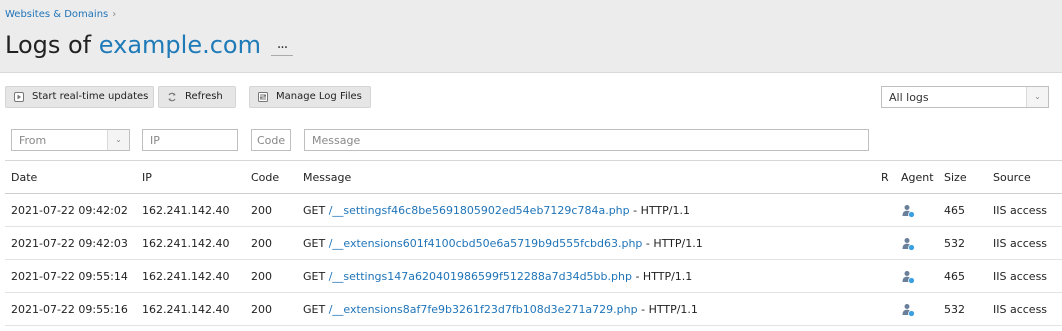 This screenshot has height=331, width=1062. Describe the element at coordinates (586, 140) in the screenshot. I see `message-filter-input` at that location.